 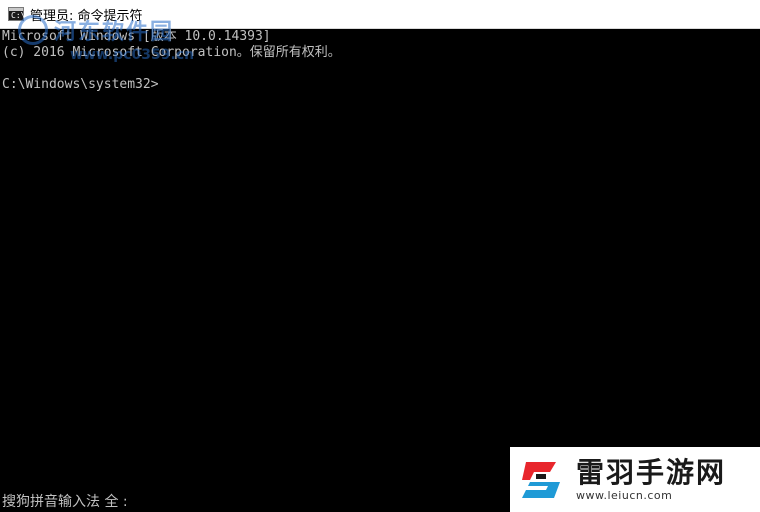 I want to click on watermark-bottom-right: 雷羽手游网 www.leiucn.com, so click(x=635, y=479).